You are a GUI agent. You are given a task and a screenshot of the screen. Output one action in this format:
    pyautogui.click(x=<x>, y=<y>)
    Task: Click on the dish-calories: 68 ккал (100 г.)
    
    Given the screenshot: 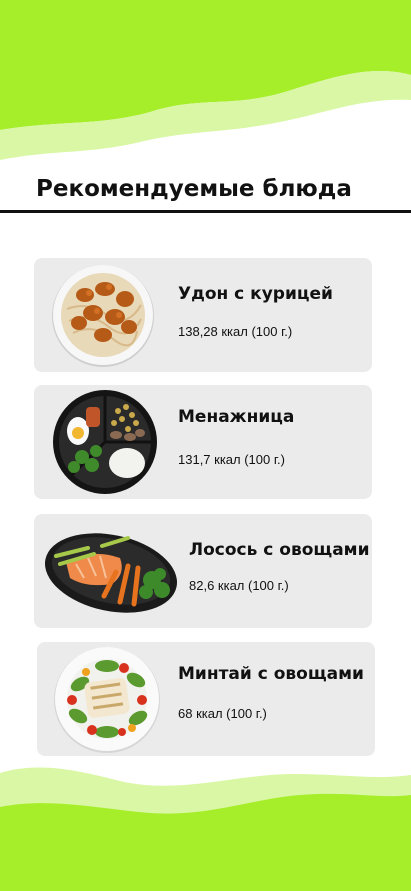 What is the action you would take?
    pyautogui.click(x=222, y=713)
    